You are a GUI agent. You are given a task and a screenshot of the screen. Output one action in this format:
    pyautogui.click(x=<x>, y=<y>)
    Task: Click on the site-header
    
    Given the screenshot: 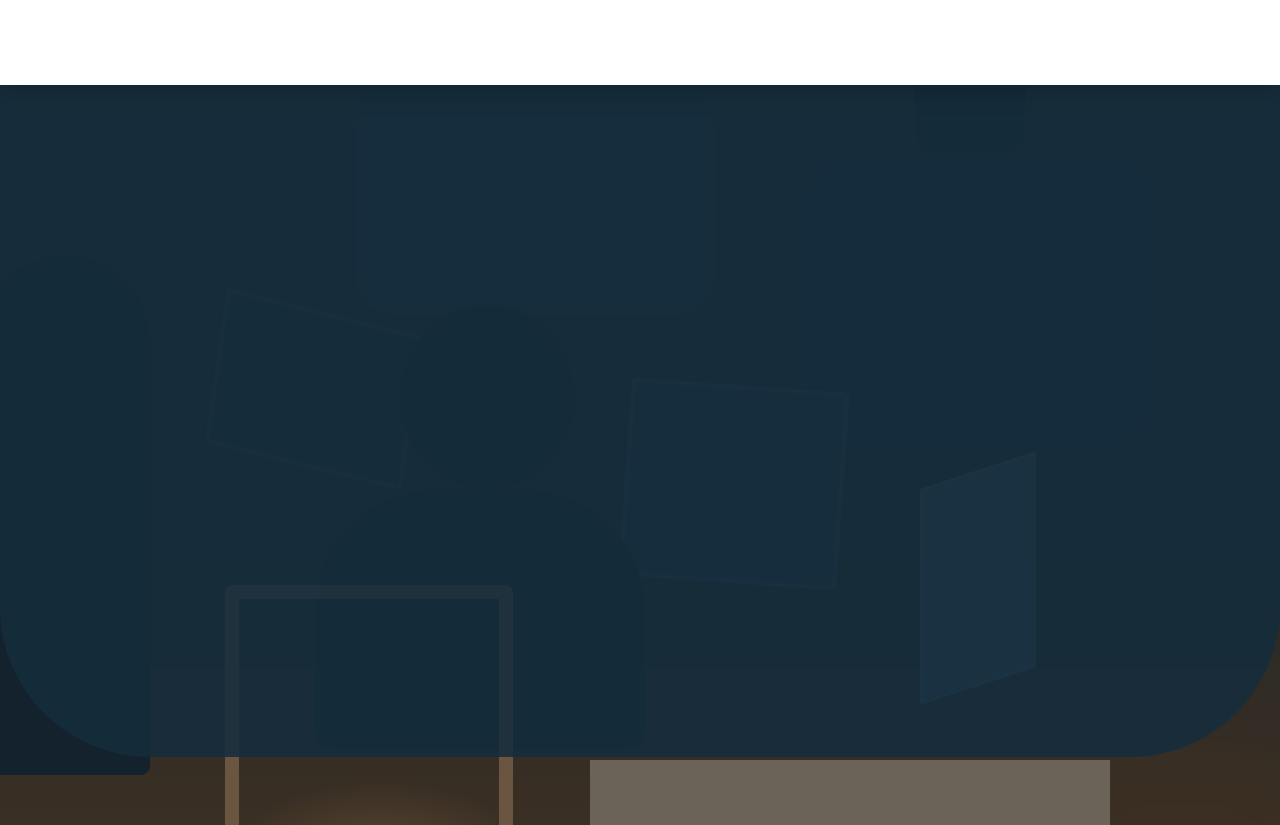 What is the action you would take?
    pyautogui.click(x=640, y=42)
    